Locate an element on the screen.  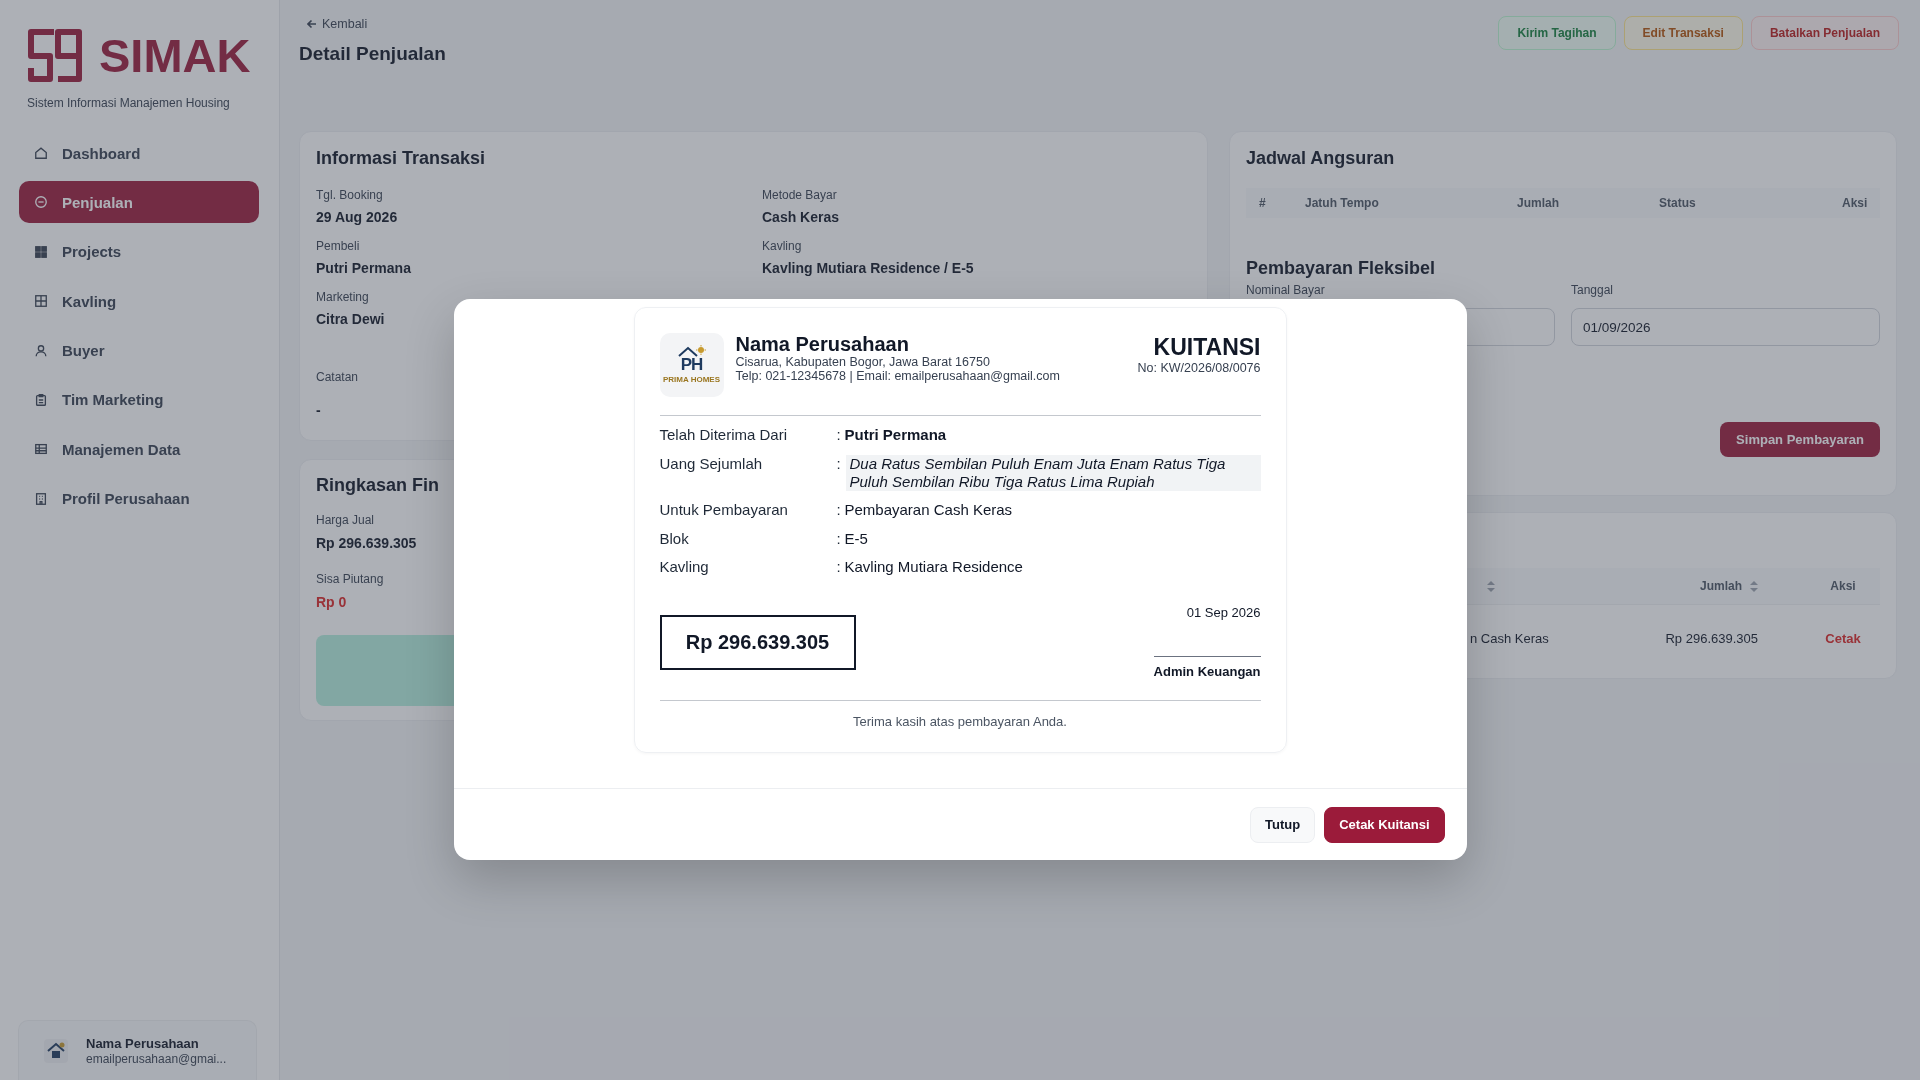
signatory-name: Admin Keuangan is located at coordinates (1207, 672).